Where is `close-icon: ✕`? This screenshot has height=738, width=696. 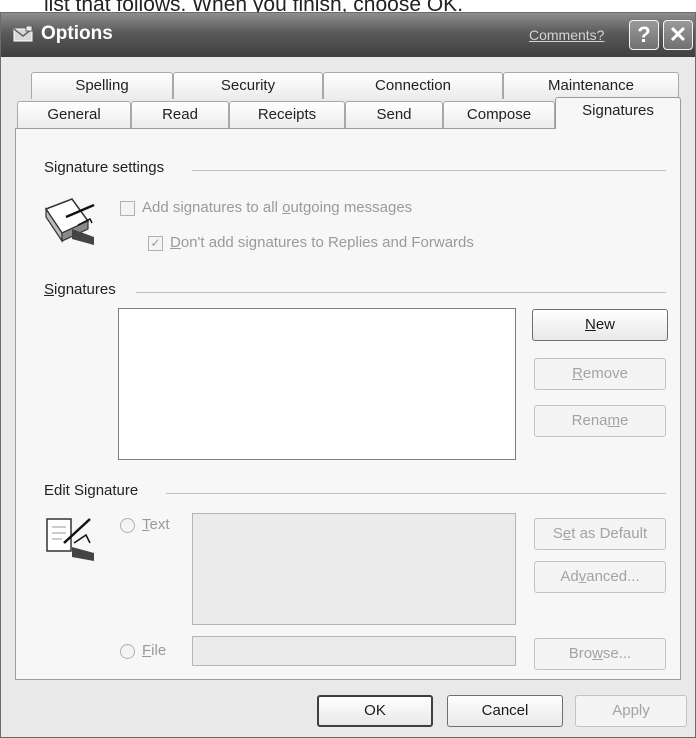
close-icon: ✕ is located at coordinates (678, 34).